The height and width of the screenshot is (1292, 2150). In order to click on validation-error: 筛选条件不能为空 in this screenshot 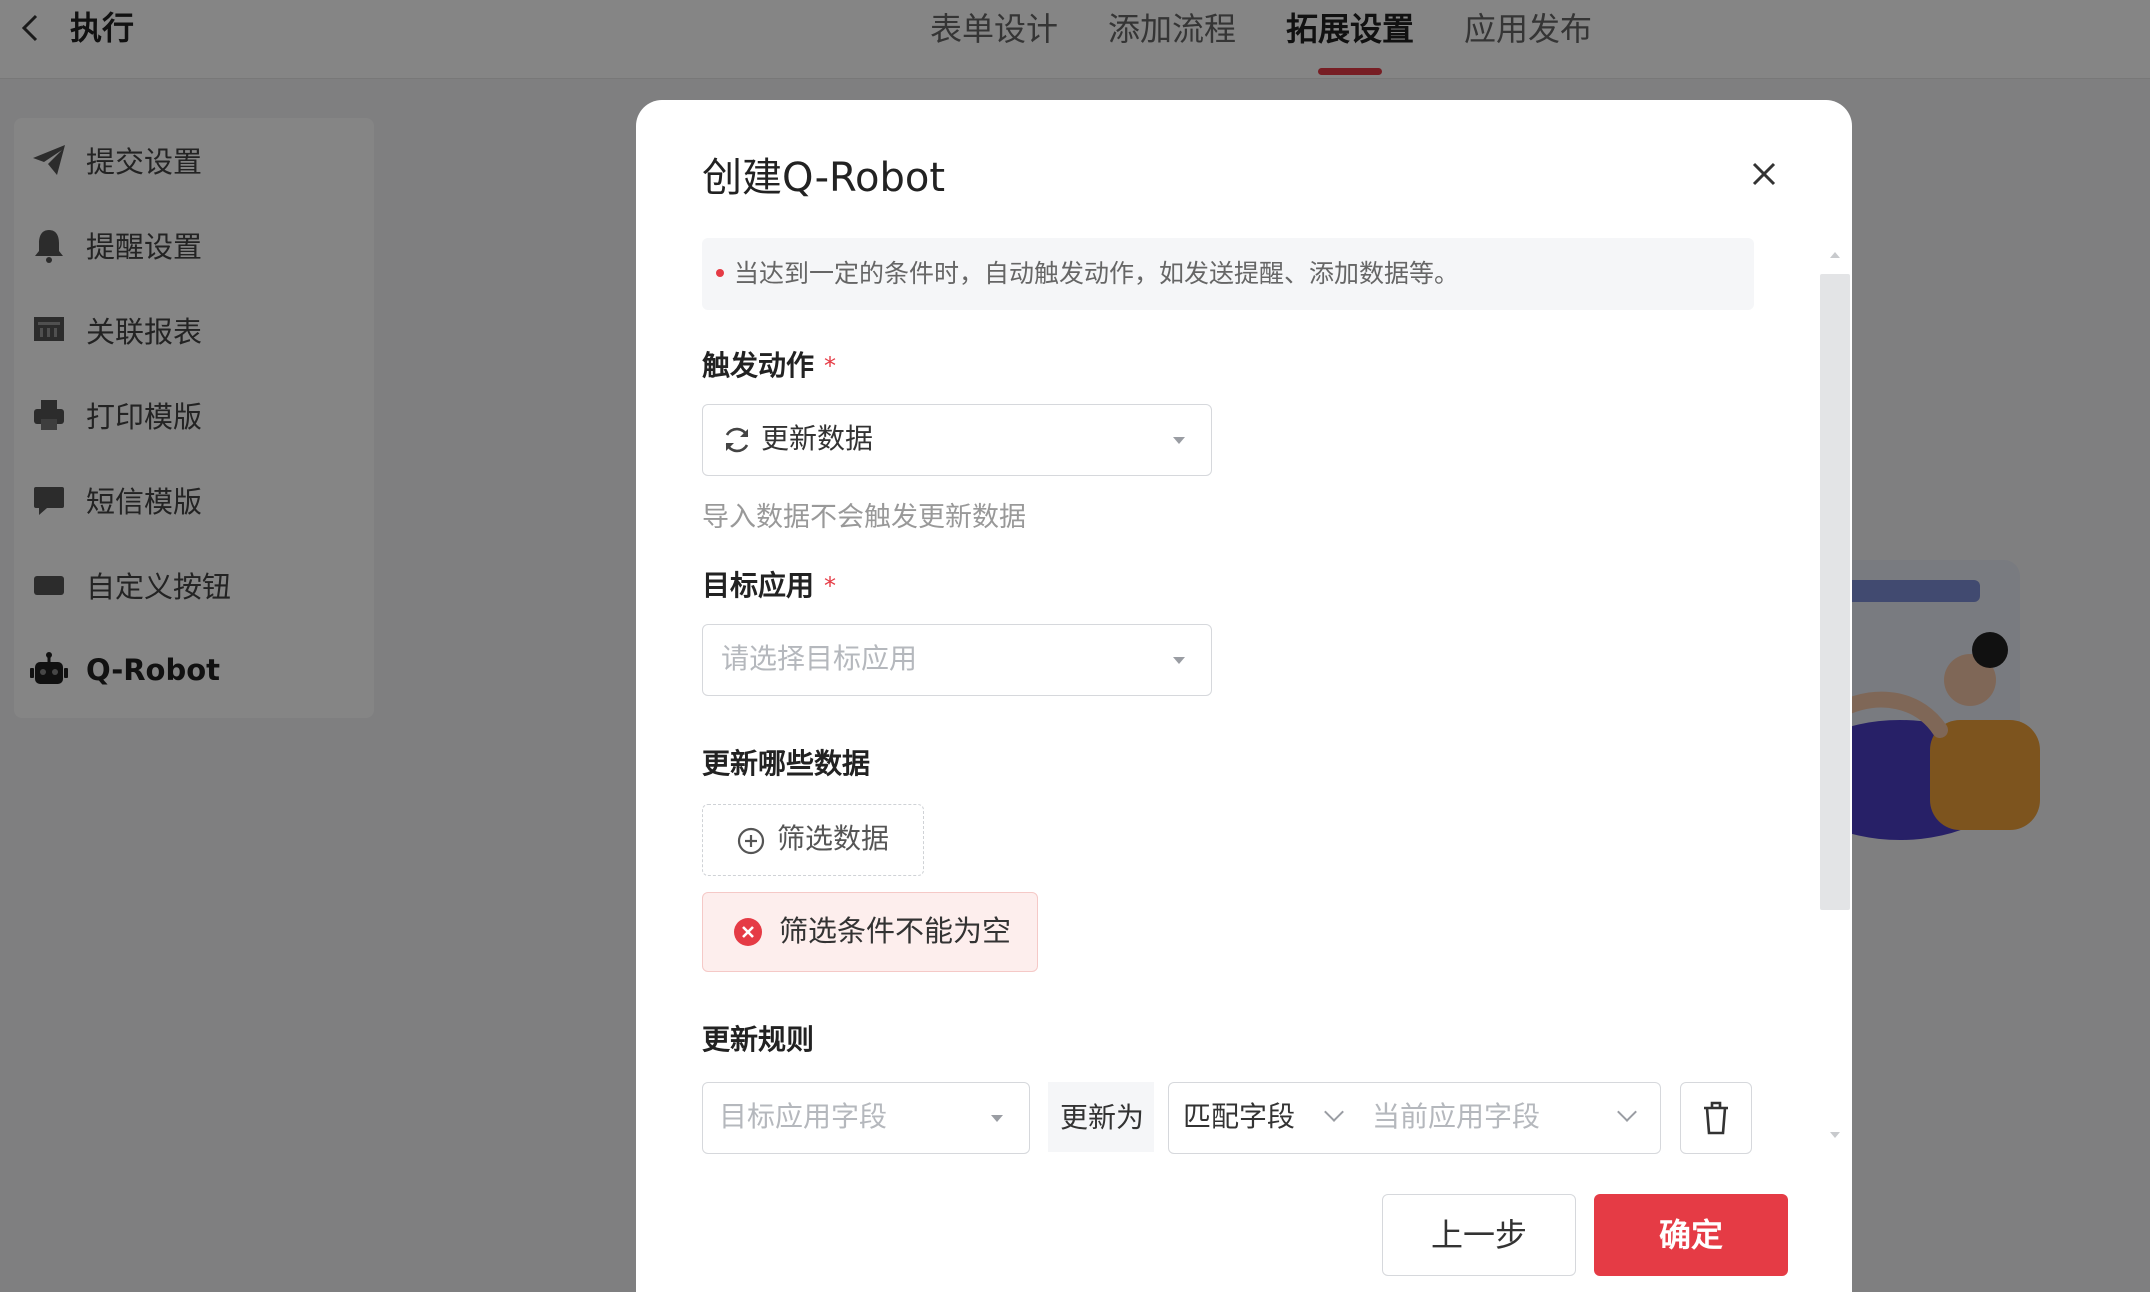, I will do `click(870, 932)`.